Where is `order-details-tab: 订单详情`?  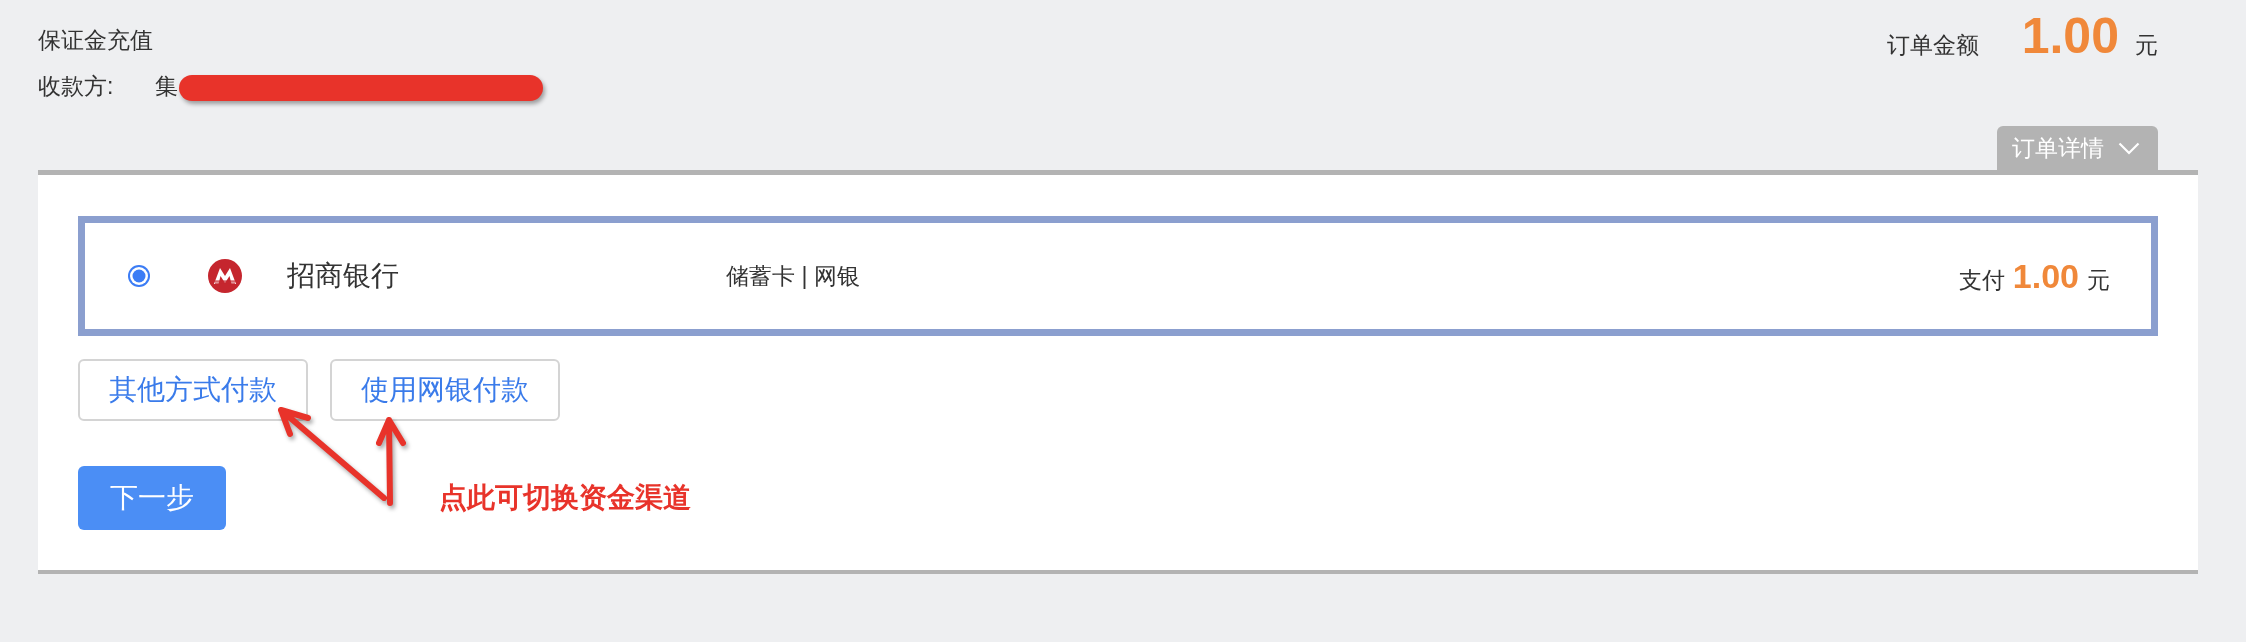 order-details-tab: 订单详情 is located at coordinates (2077, 148).